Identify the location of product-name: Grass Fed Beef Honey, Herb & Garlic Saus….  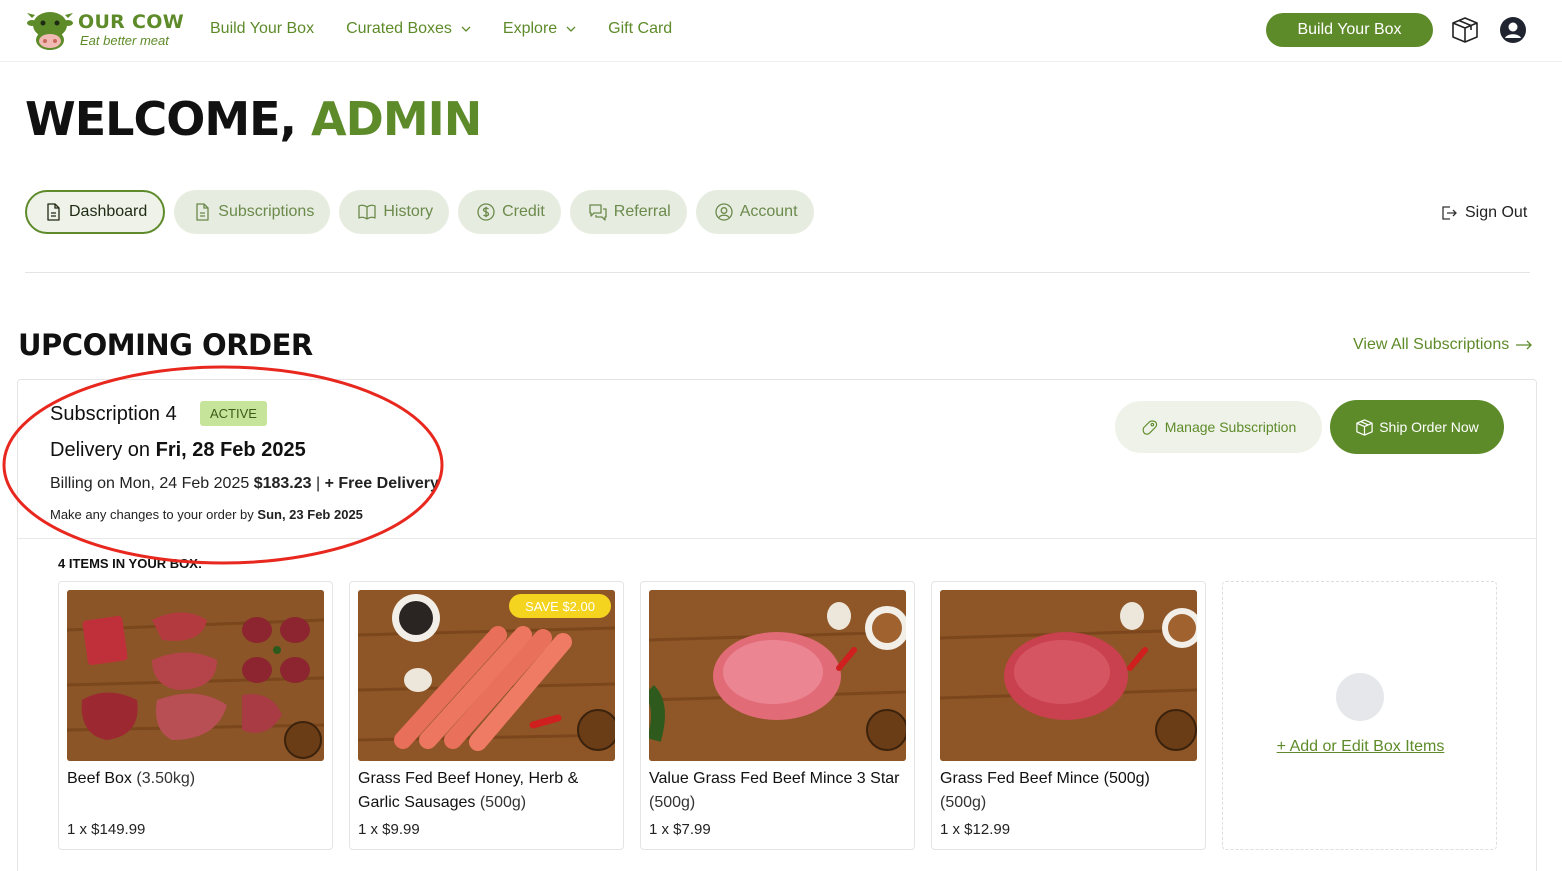
(489, 791).